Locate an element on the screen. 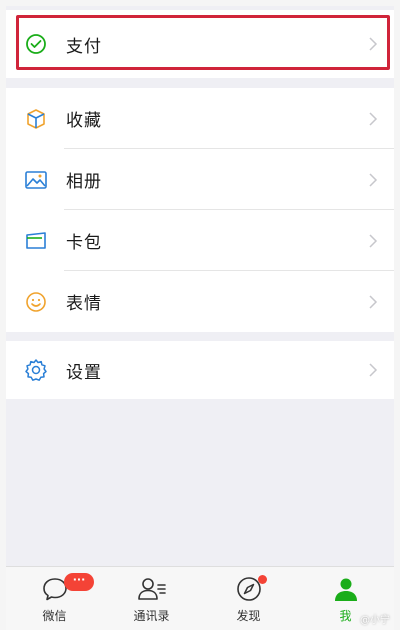  menu-item-settings: 设置 is located at coordinates (200, 370).